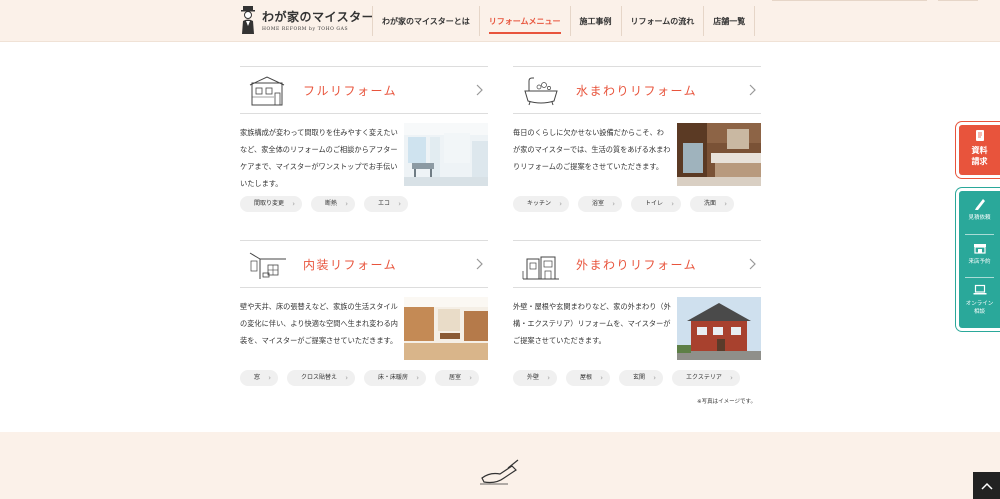  What do you see at coordinates (588, 378) in the screenshot?
I see `tag-link: 屋根` at bounding box center [588, 378].